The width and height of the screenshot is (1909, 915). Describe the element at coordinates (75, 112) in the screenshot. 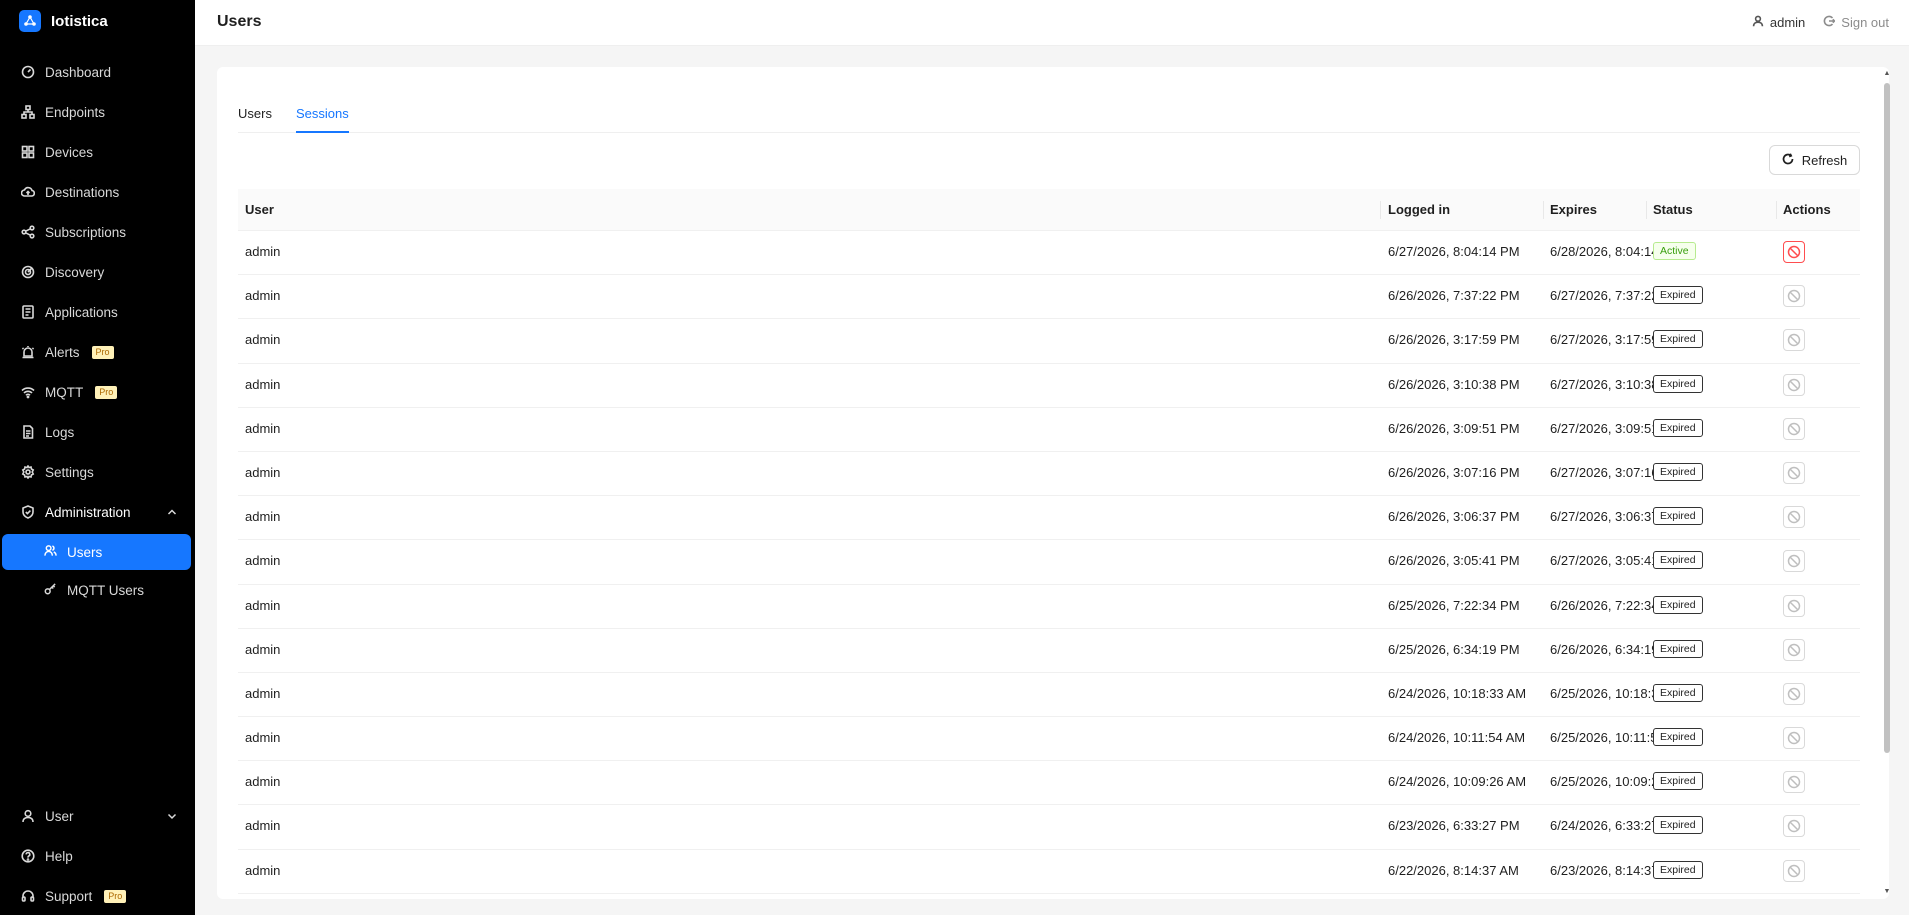

I see `sidebar-item-label: Endpoints` at that location.